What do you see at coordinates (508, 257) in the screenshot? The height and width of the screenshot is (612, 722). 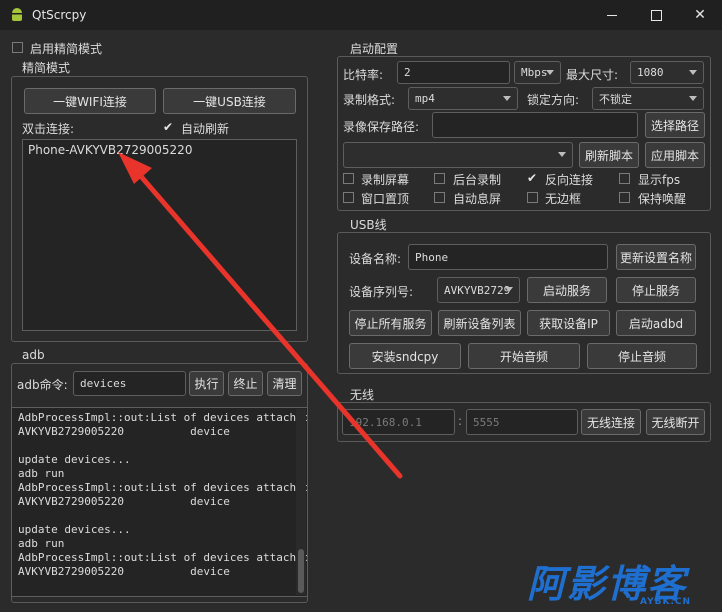 I see `device-name-input: Phone` at bounding box center [508, 257].